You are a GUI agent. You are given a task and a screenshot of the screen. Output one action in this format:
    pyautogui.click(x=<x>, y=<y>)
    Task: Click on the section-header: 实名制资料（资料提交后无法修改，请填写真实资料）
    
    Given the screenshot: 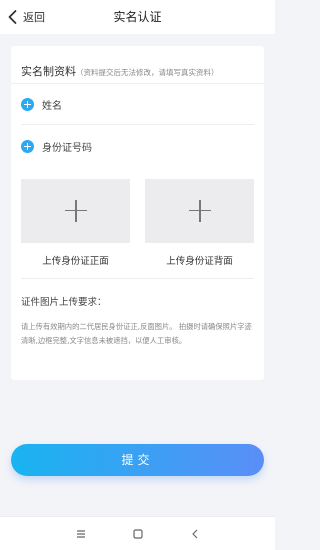 What is the action you would take?
    pyautogui.click(x=120, y=69)
    